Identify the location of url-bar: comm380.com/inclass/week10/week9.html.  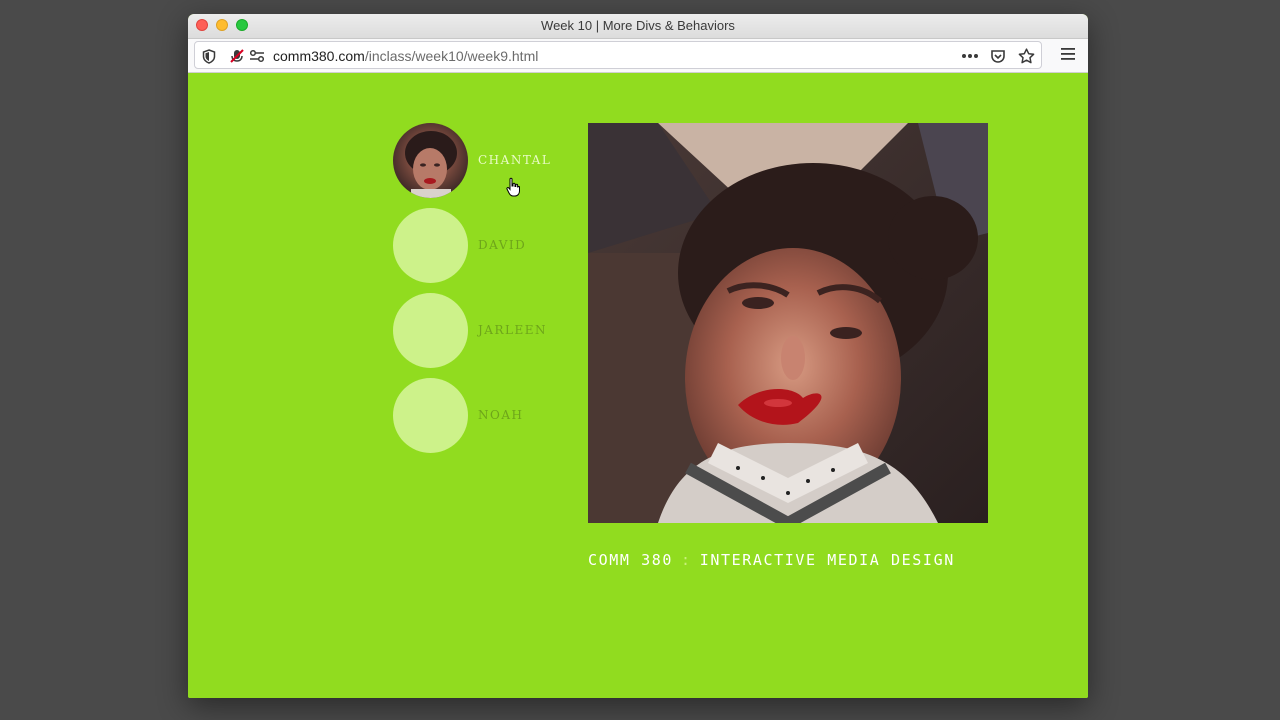
(618, 55).